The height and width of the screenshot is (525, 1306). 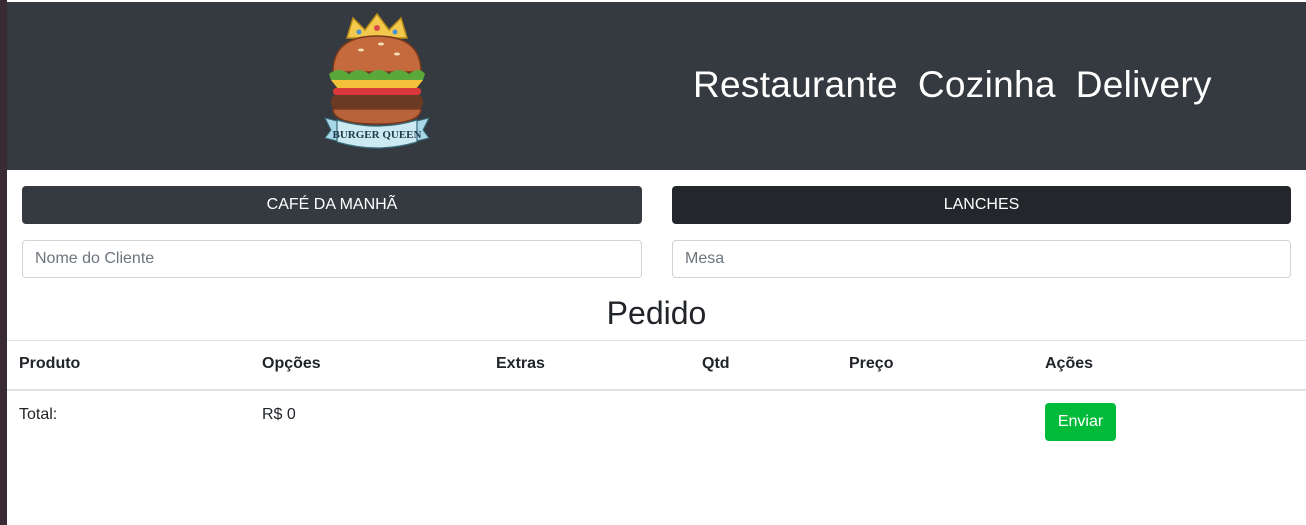 I want to click on window-edge, so click(x=3, y=262).